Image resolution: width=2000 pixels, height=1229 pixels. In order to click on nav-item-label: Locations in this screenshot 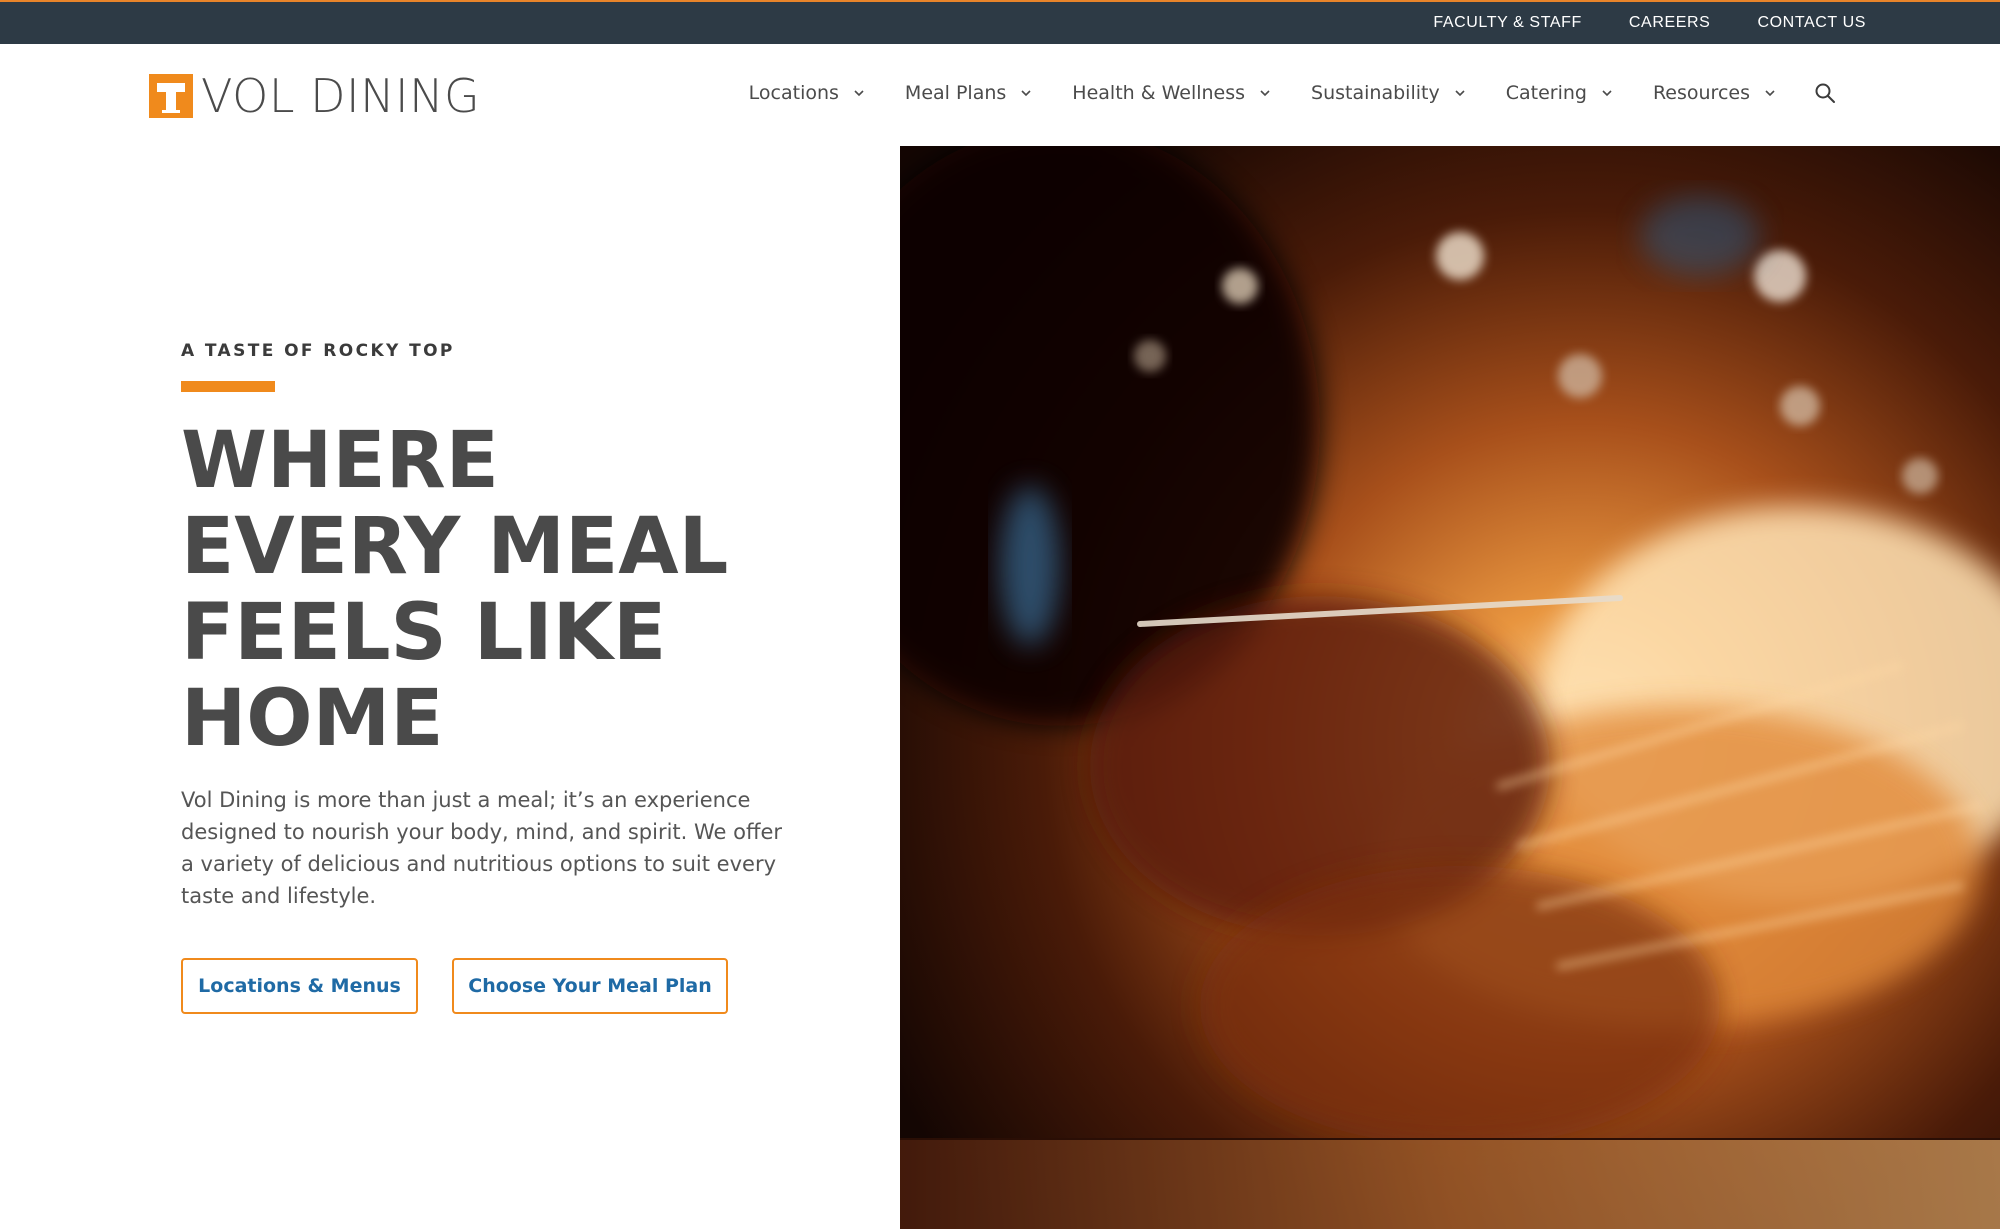, I will do `click(793, 93)`.